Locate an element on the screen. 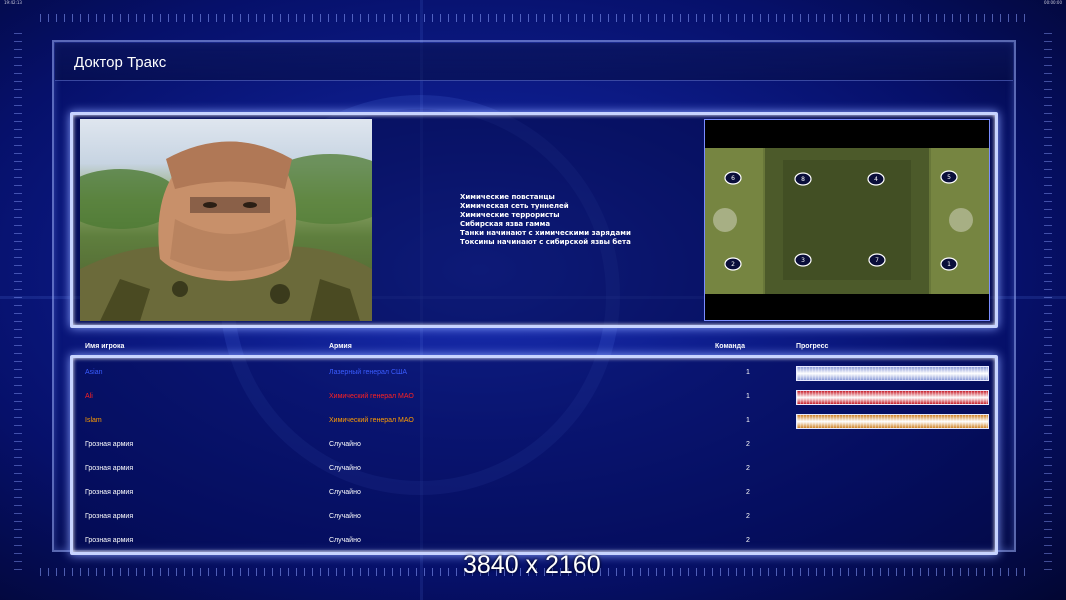 Image resolution: width=1066 pixels, height=600 pixels. start-marker-3: 3 is located at coordinates (803, 260).